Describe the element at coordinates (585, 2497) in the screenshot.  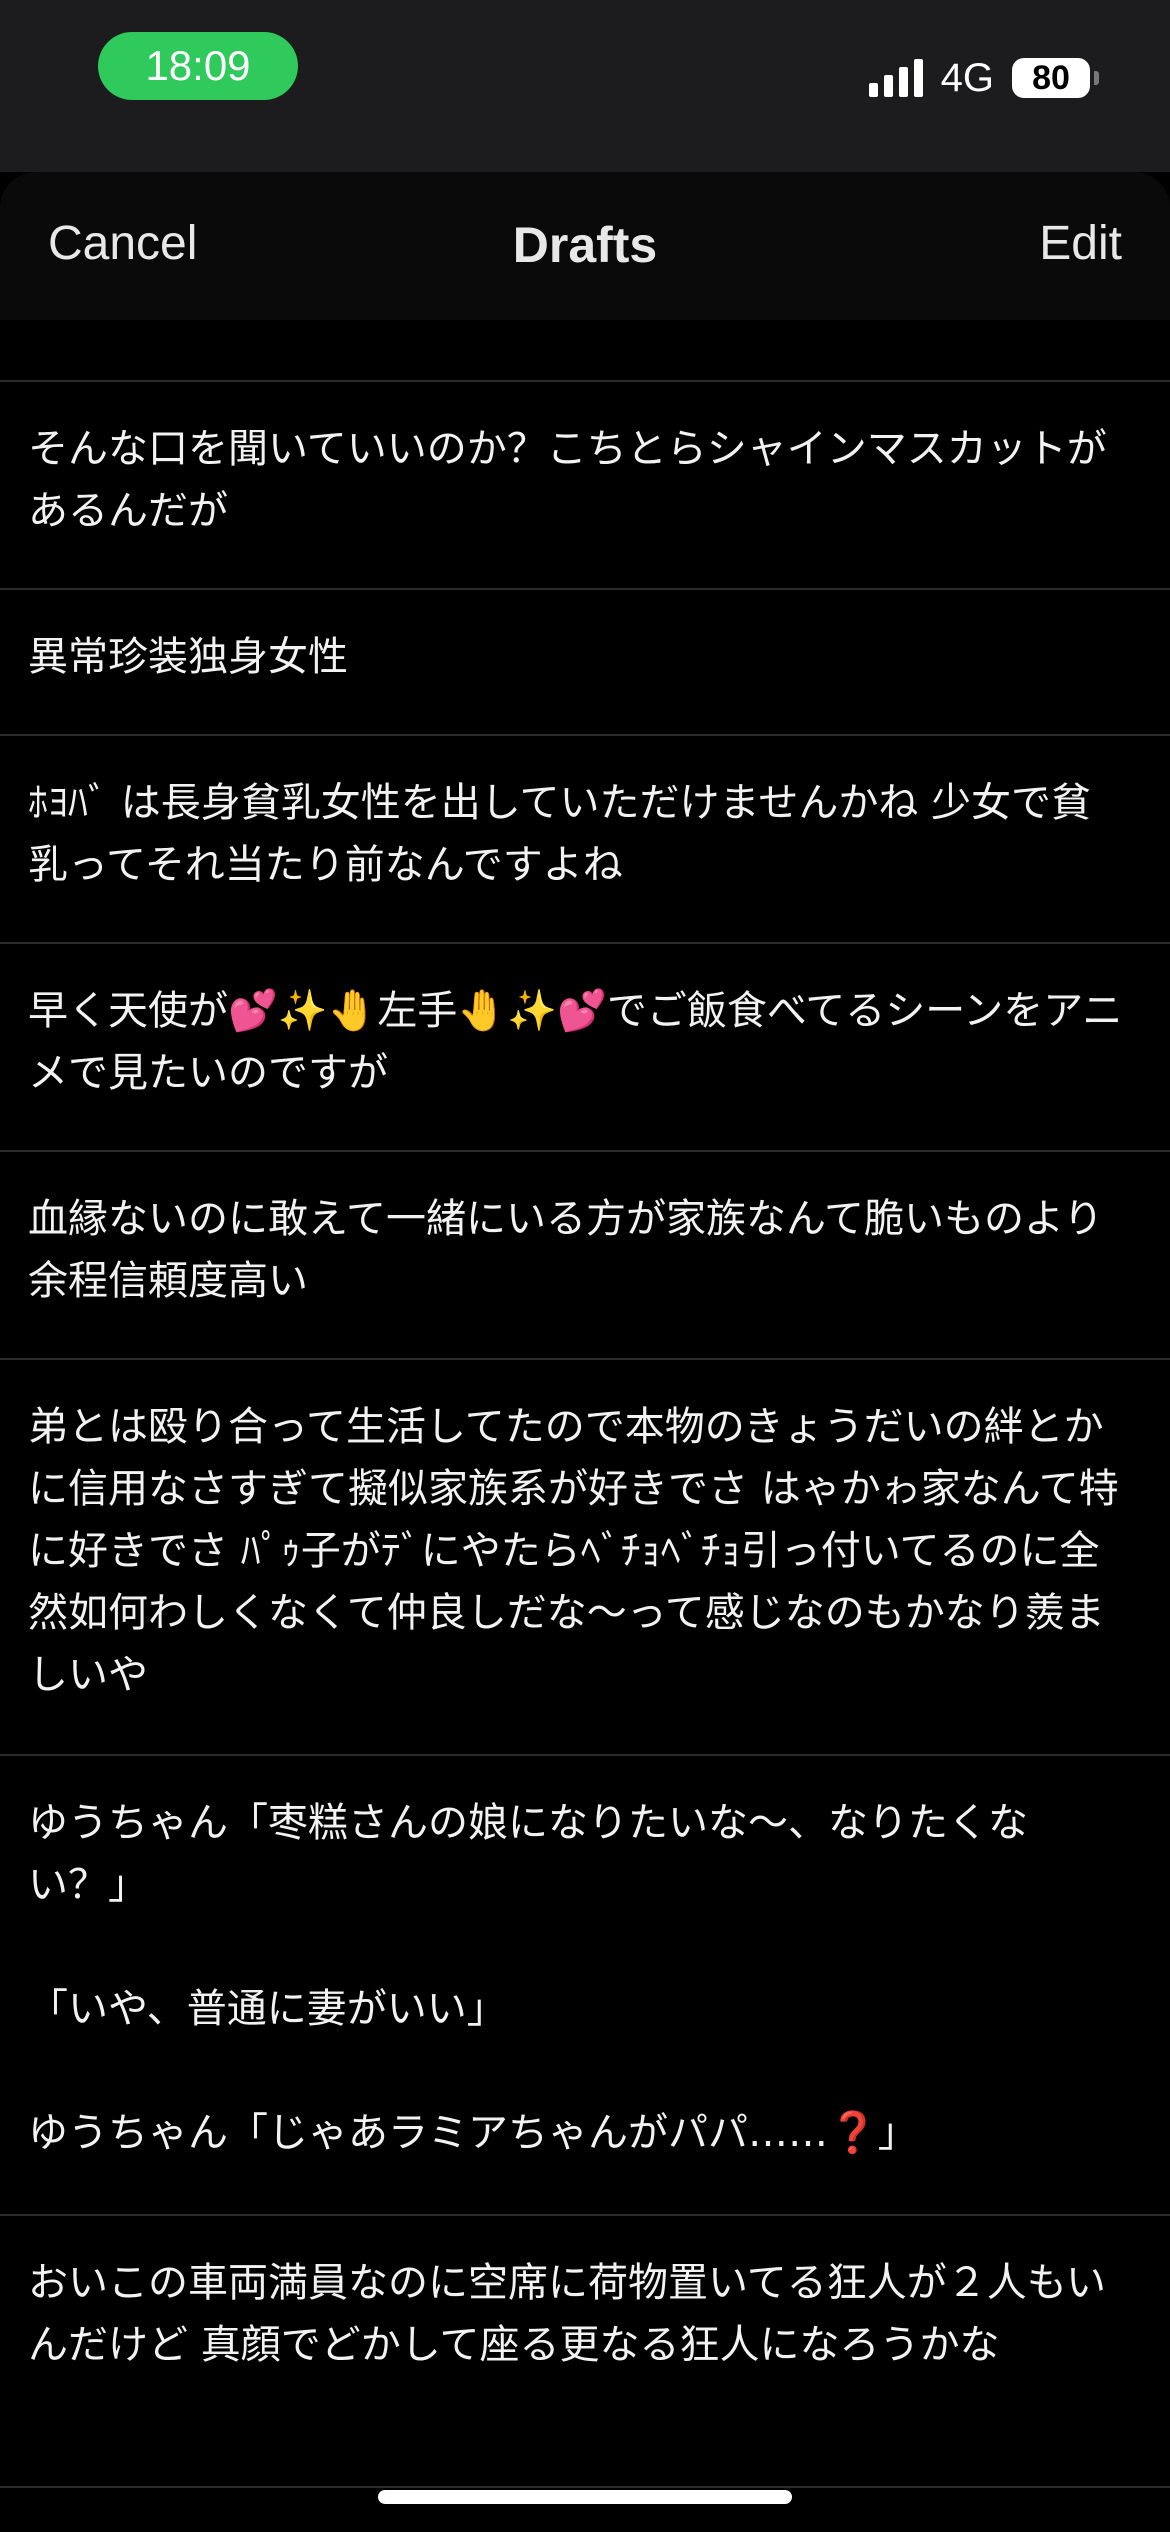
I see `home-indicator` at that location.